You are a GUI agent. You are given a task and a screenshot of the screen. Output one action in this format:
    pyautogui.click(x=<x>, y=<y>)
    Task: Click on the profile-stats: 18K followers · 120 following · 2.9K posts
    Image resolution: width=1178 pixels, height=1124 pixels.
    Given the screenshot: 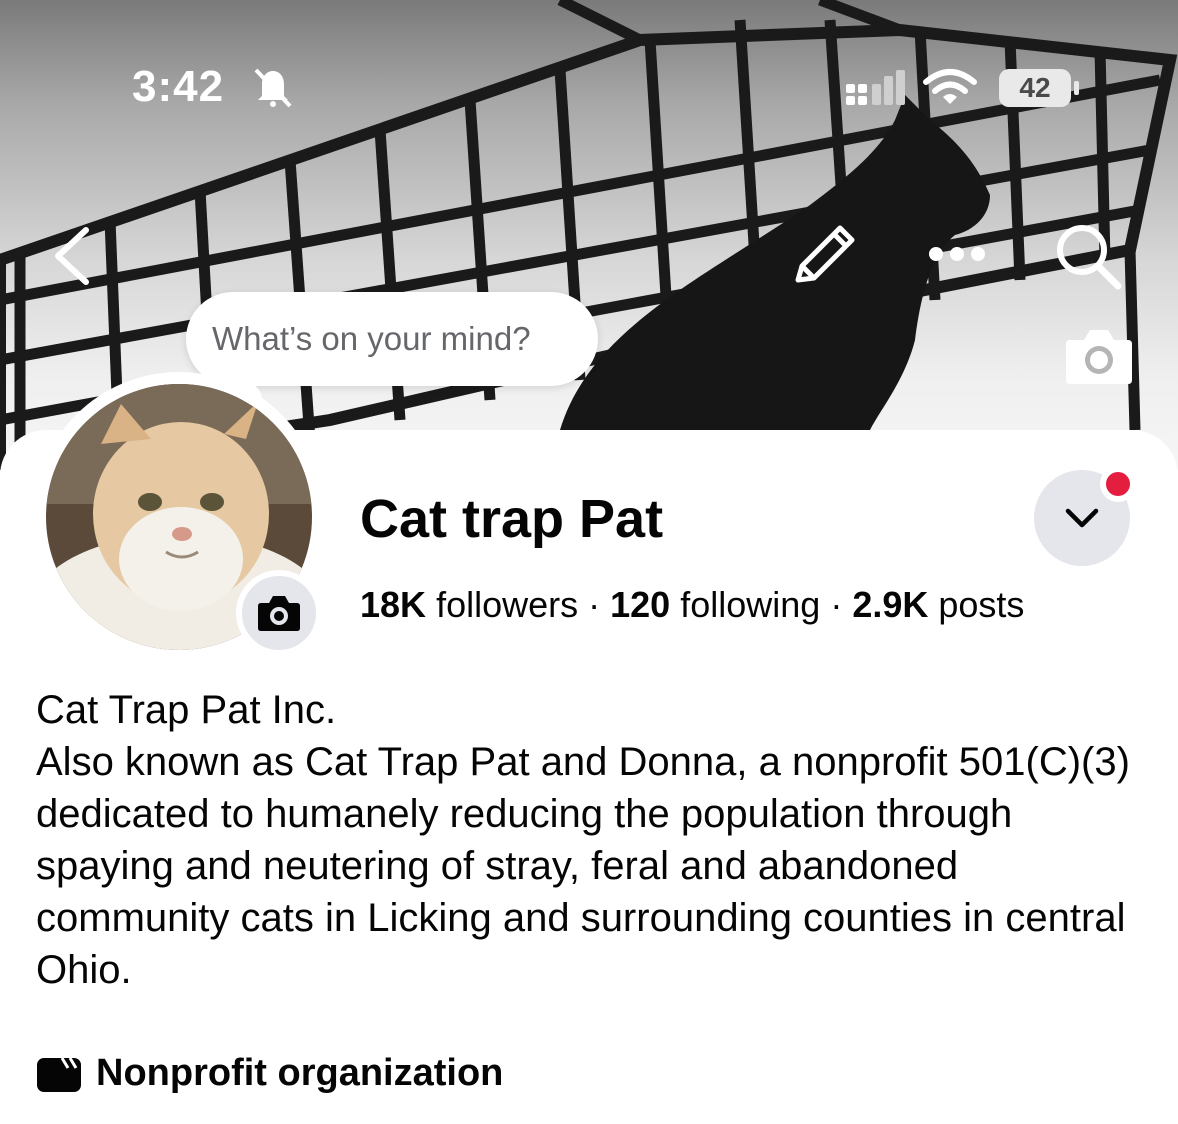 What is the action you would take?
    pyautogui.click(x=692, y=605)
    